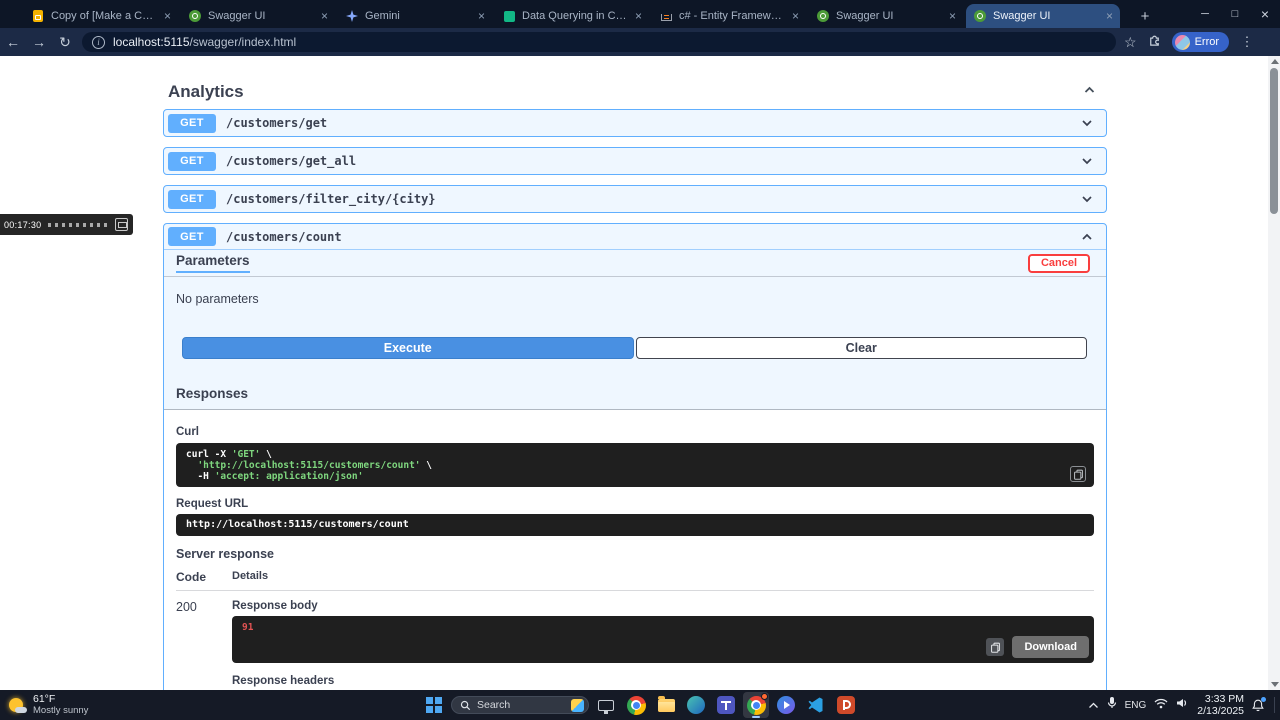  Describe the element at coordinates (1093, 705) in the screenshot. I see `tray-expand-chevron-icon` at that location.